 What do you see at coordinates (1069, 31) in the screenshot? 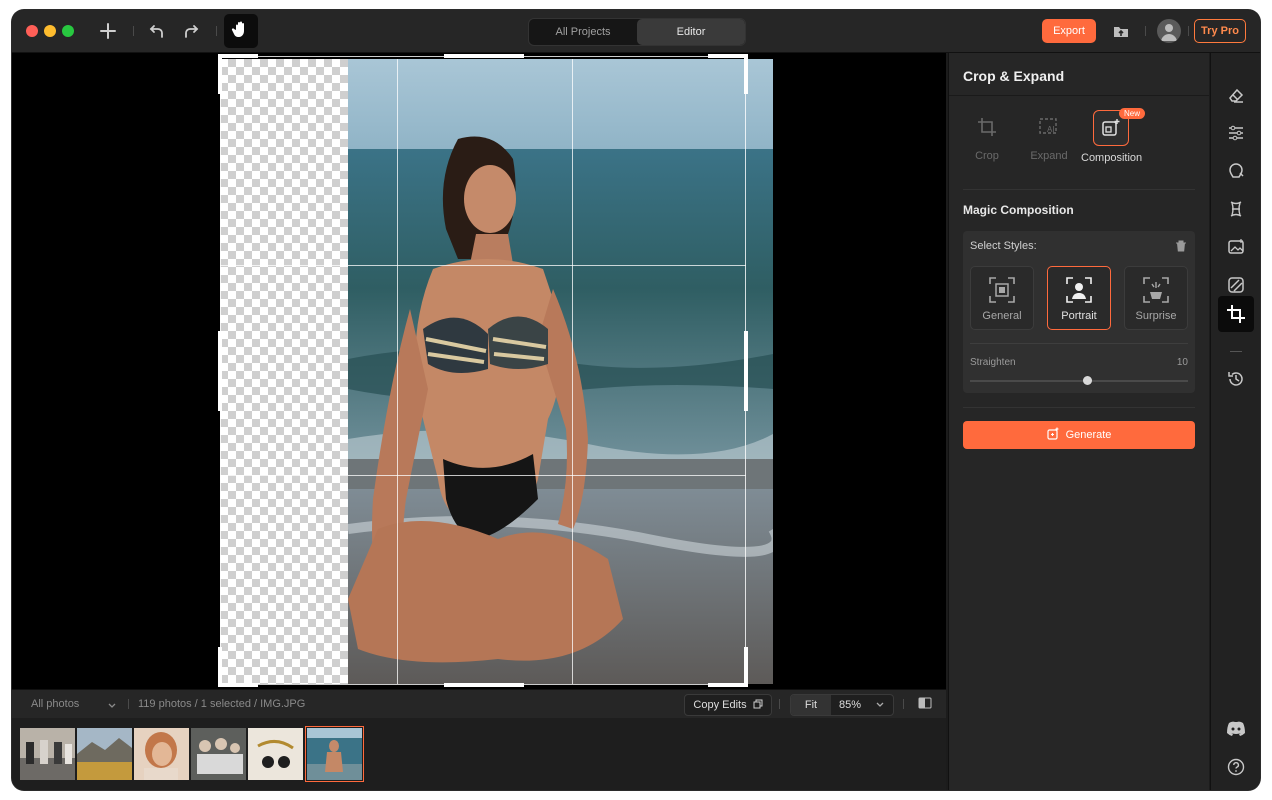
I see `export-button: Export` at bounding box center [1069, 31].